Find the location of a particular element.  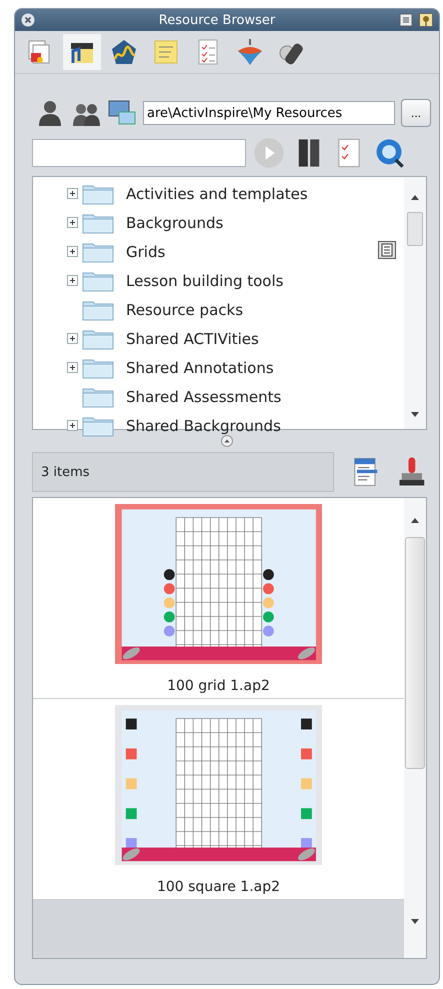

details-icon is located at coordinates (387, 250).